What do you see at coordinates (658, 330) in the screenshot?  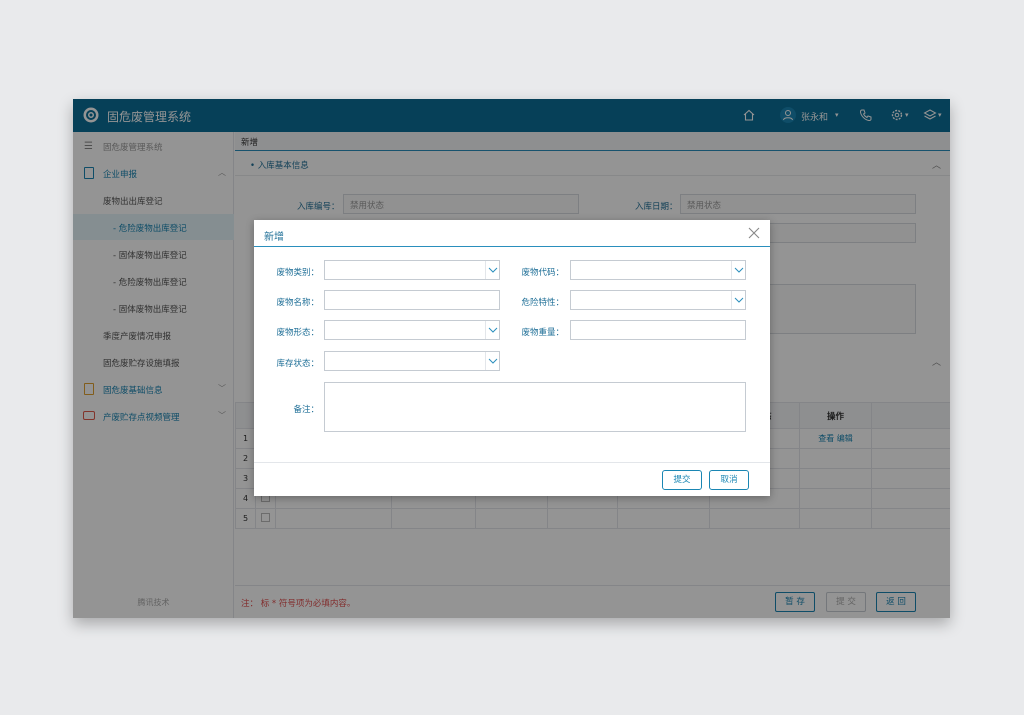 I see `waste-weight-input` at bounding box center [658, 330].